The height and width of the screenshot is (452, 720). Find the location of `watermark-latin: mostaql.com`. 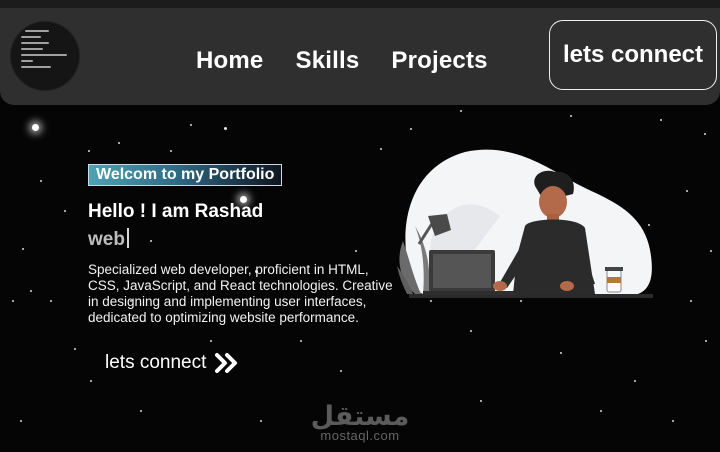

watermark-latin: mostaql.com is located at coordinates (360, 435).